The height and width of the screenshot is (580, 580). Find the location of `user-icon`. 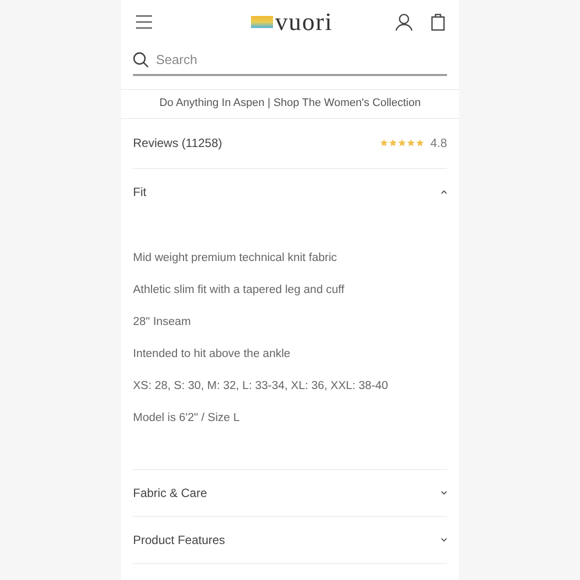

user-icon is located at coordinates (404, 22).